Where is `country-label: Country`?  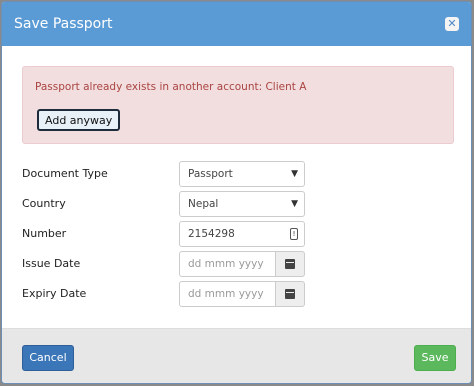
country-label: Country is located at coordinates (44, 203).